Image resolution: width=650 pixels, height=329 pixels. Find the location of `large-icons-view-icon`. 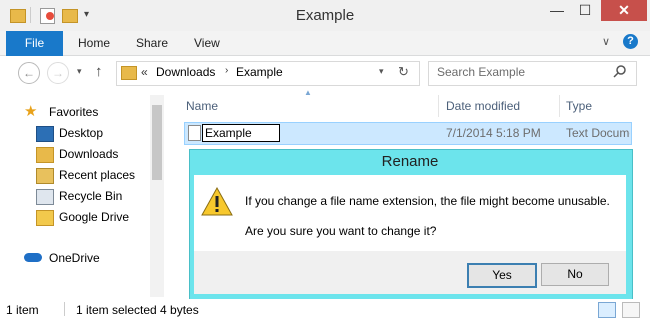

large-icons-view-icon is located at coordinates (631, 310).